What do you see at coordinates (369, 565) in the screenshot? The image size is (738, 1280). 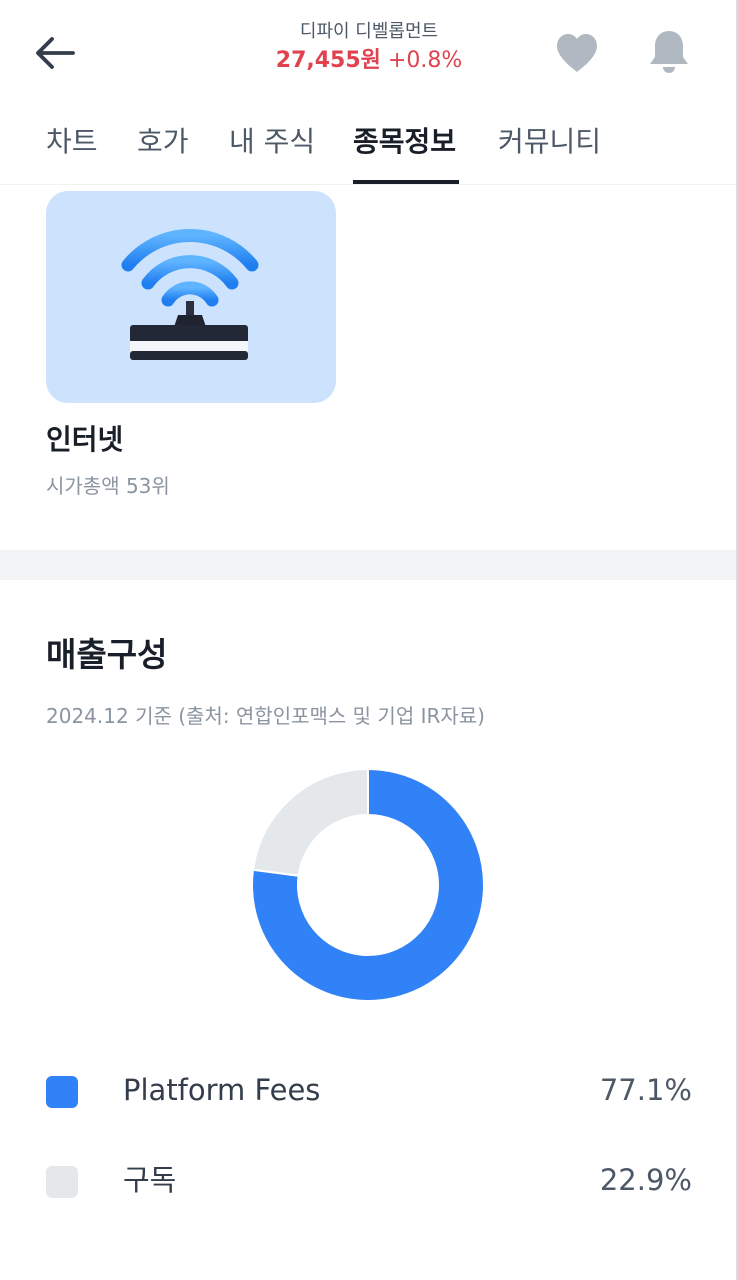 I see `section-divider` at bounding box center [369, 565].